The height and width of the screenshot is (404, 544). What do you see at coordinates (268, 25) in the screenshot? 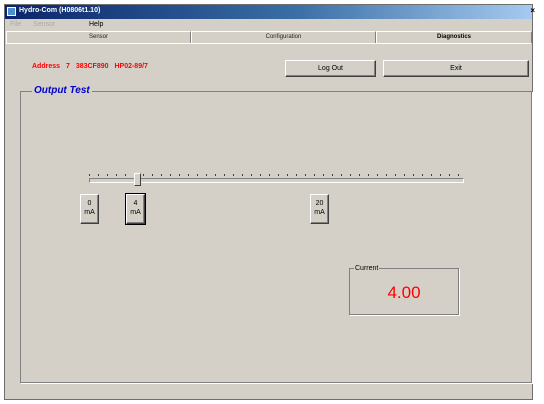
I see `menu-bar: File Sensor Help` at bounding box center [268, 25].